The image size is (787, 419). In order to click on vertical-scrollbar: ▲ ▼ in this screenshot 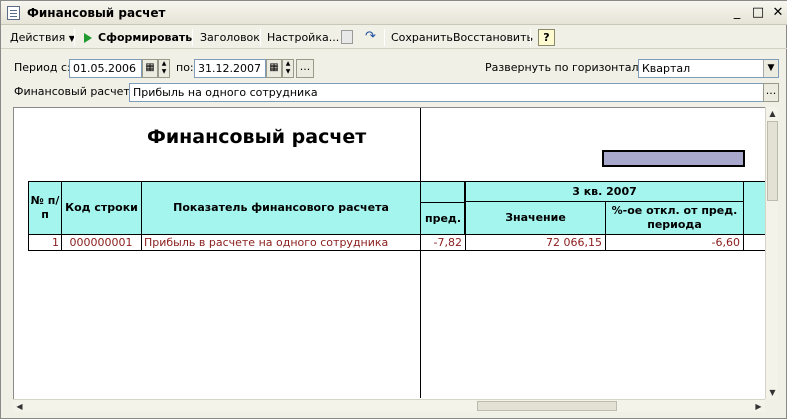, I will do `click(771, 253)`.